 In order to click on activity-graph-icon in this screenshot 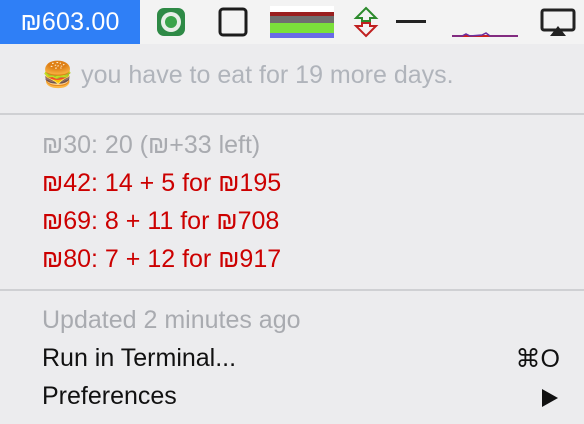, I will do `click(485, 22)`.